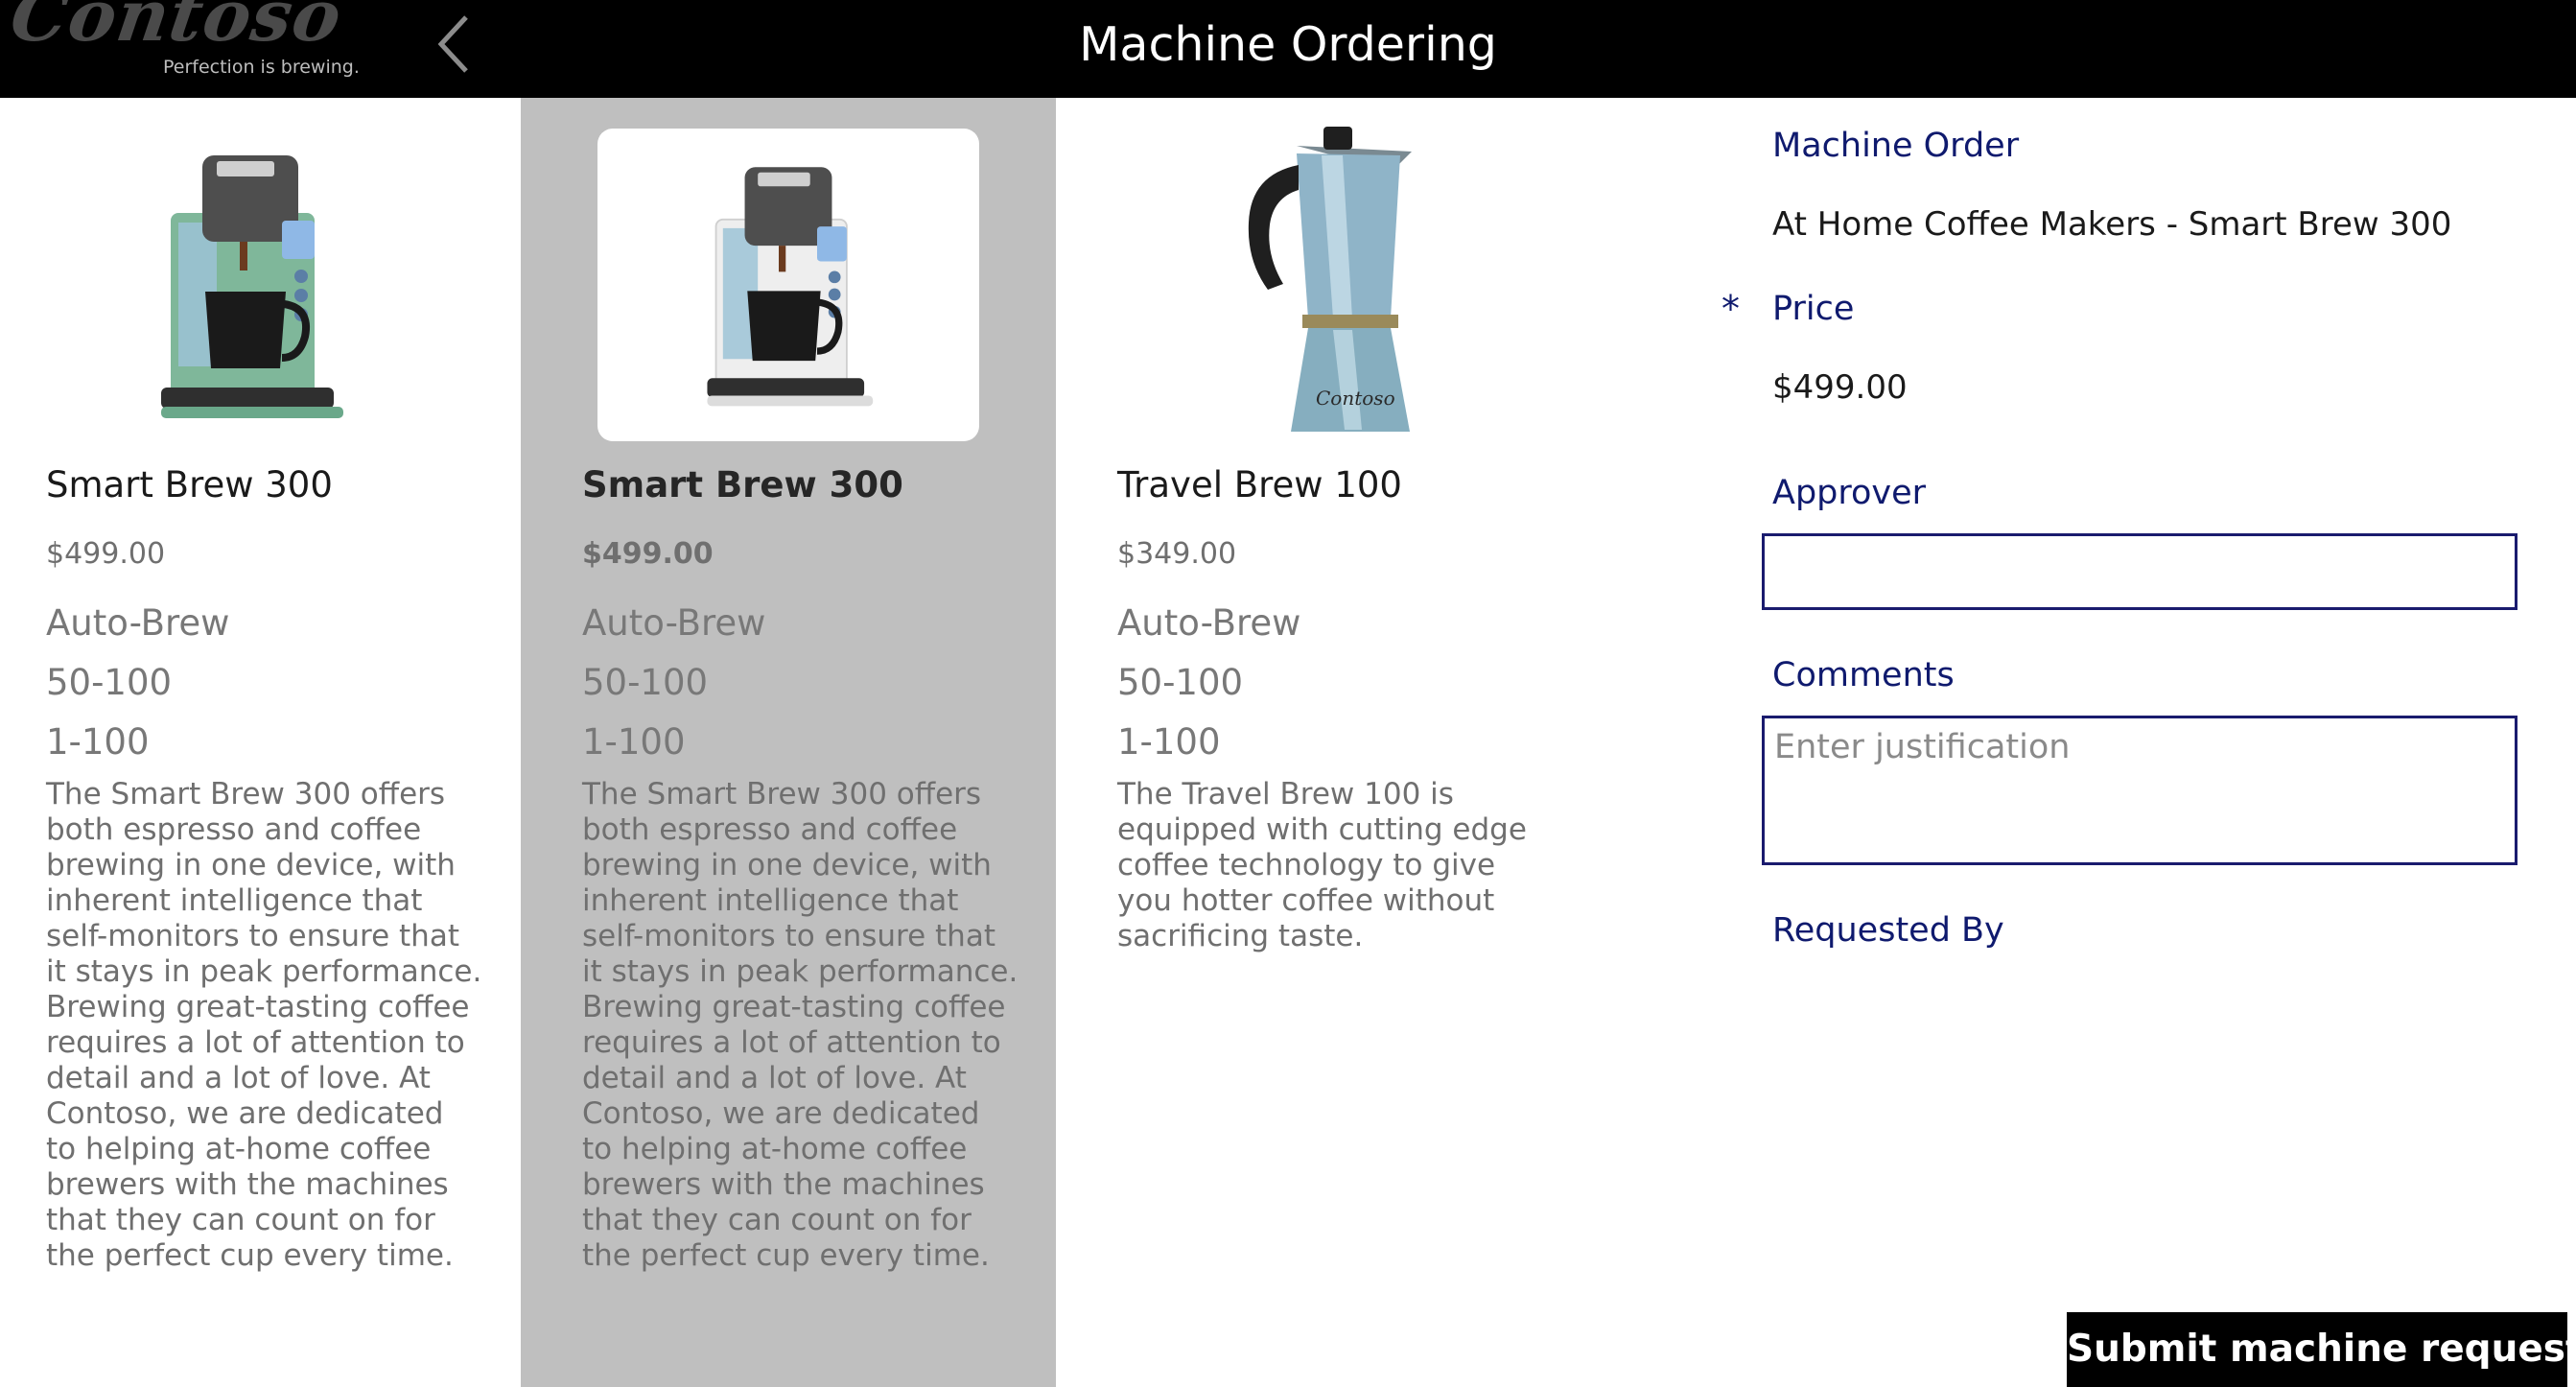  I want to click on approver-field, so click(2139, 571).